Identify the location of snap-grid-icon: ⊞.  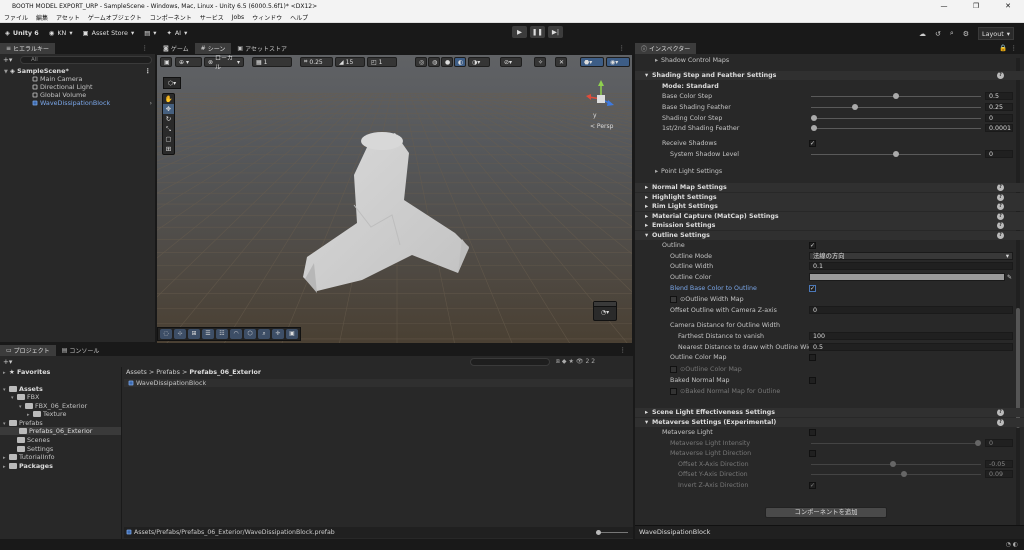
(194, 334).